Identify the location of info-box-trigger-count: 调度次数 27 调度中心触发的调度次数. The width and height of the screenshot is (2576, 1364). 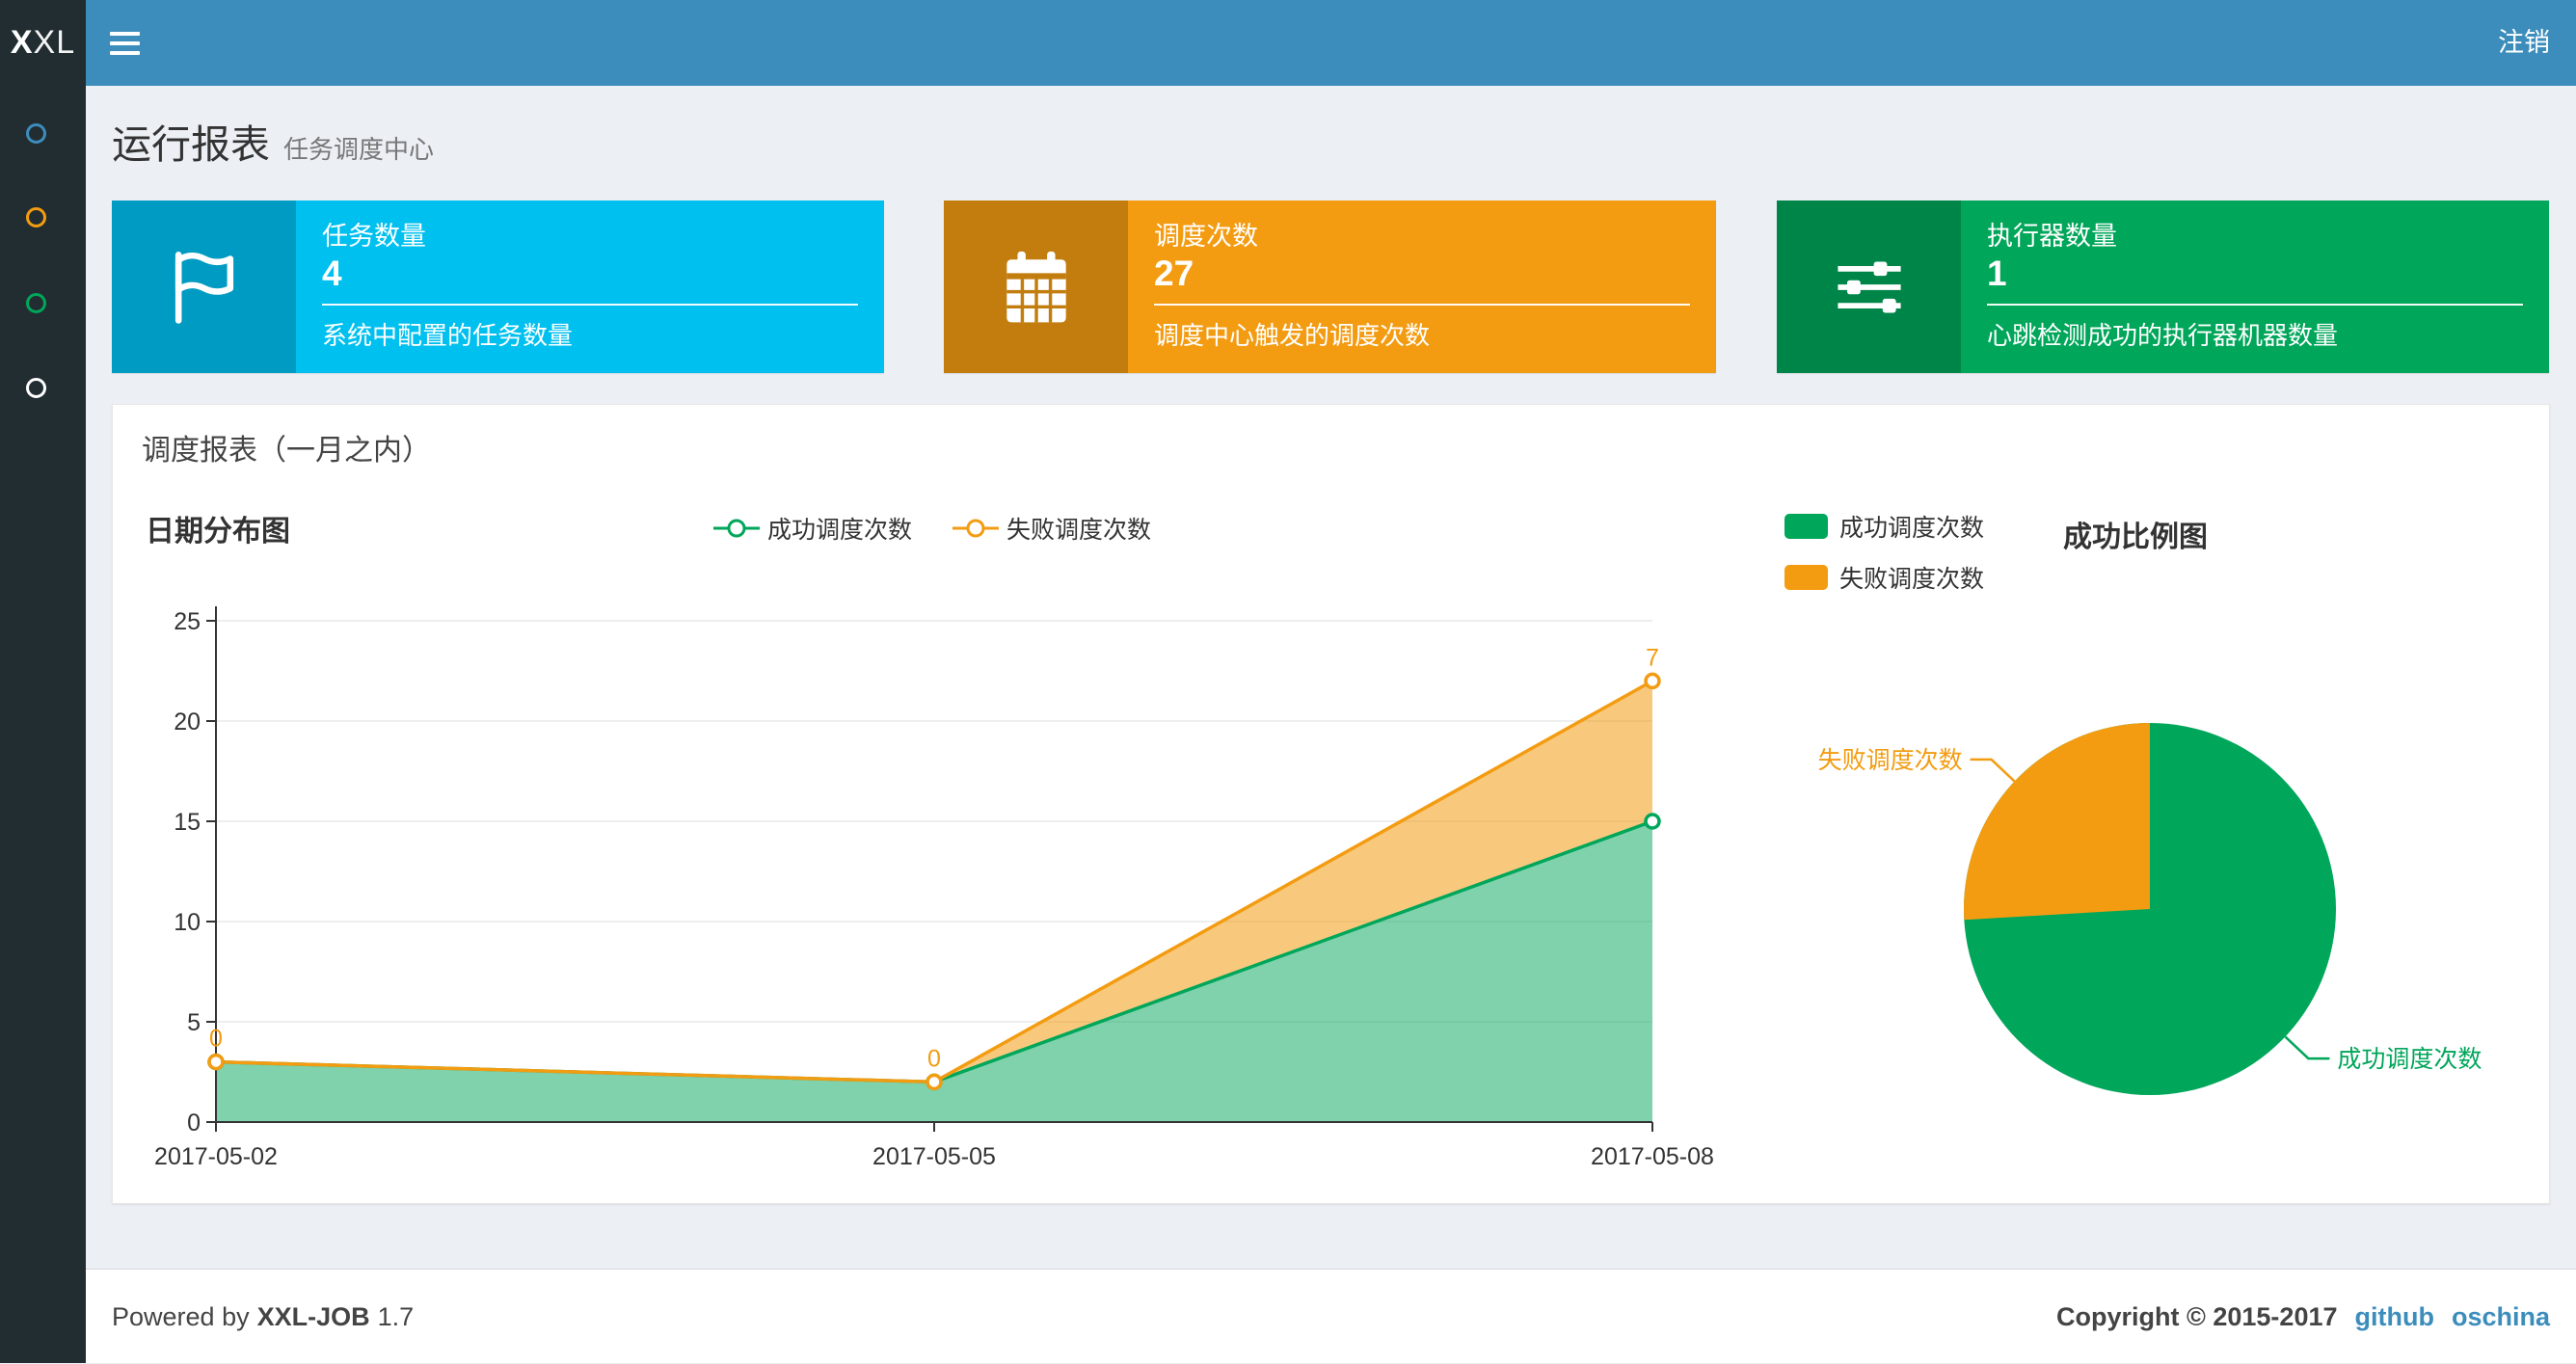
(1330, 287).